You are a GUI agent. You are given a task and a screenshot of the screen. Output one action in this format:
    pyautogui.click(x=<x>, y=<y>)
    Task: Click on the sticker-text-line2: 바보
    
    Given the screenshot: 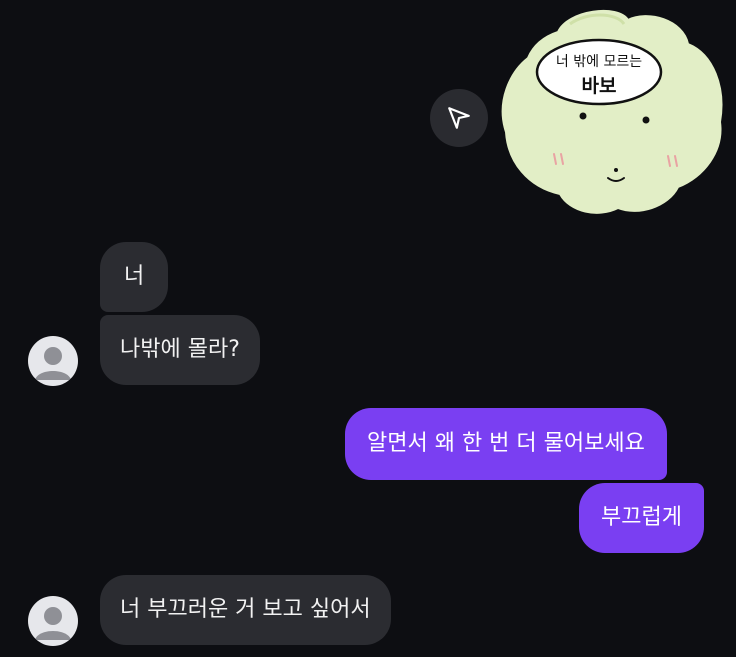 What is the action you would take?
    pyautogui.click(x=599, y=86)
    